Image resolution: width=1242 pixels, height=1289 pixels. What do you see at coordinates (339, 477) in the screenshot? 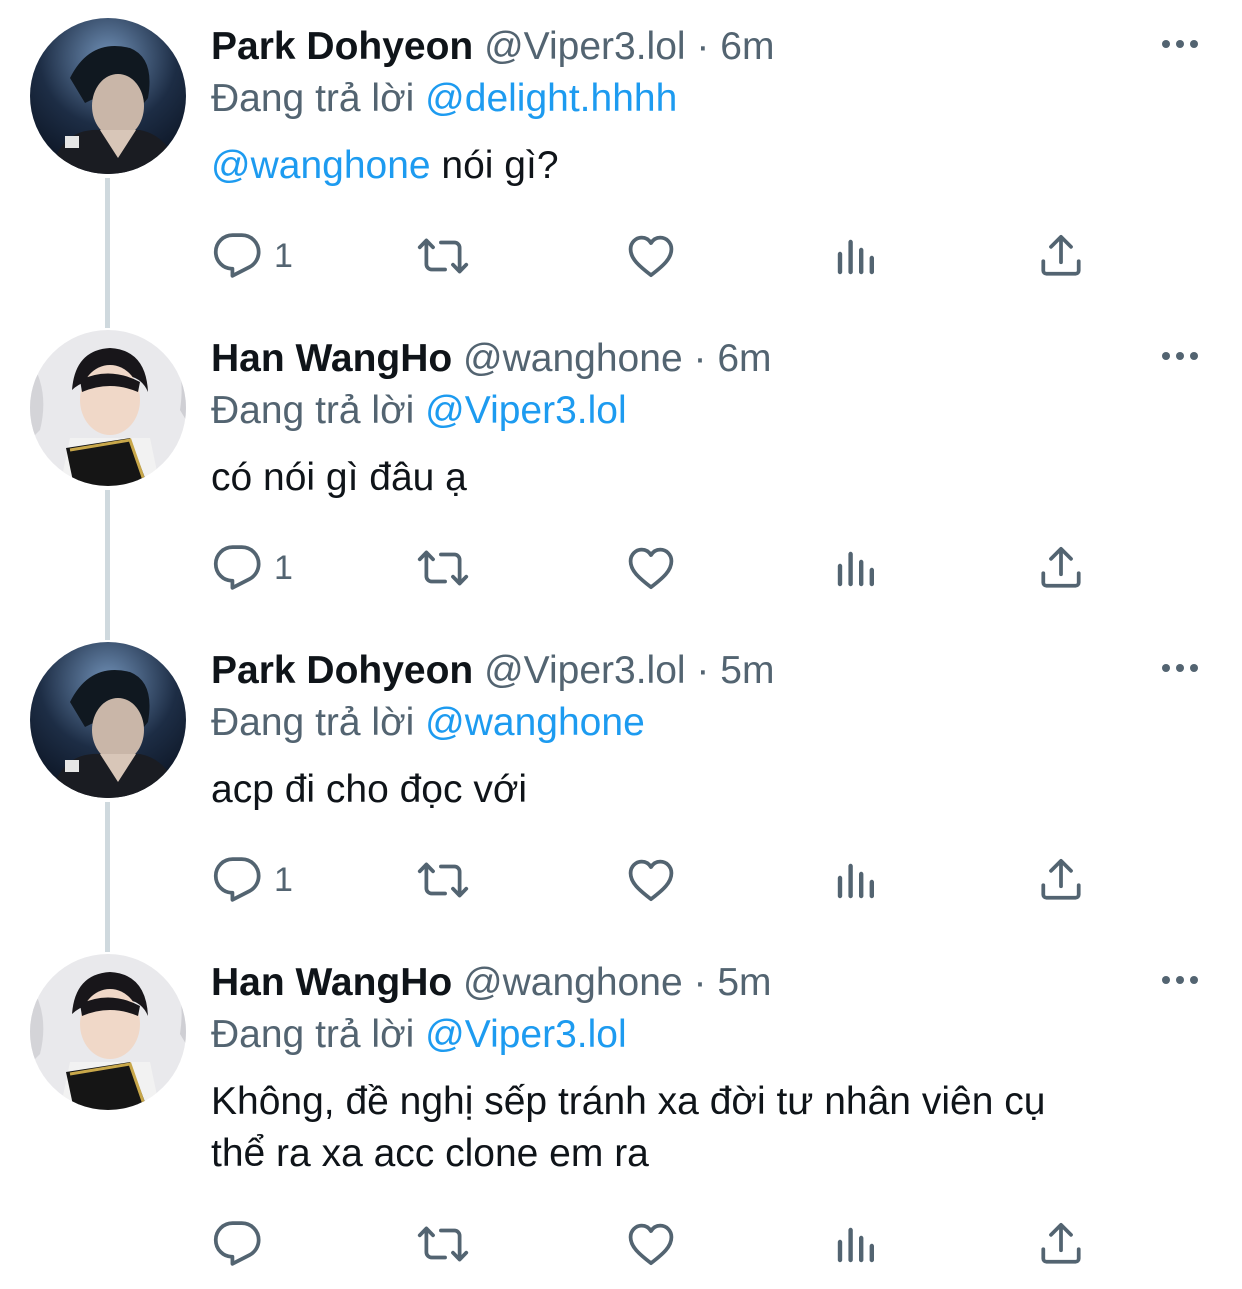
I see `tweet-text: có nói gì đâu ạ` at bounding box center [339, 477].